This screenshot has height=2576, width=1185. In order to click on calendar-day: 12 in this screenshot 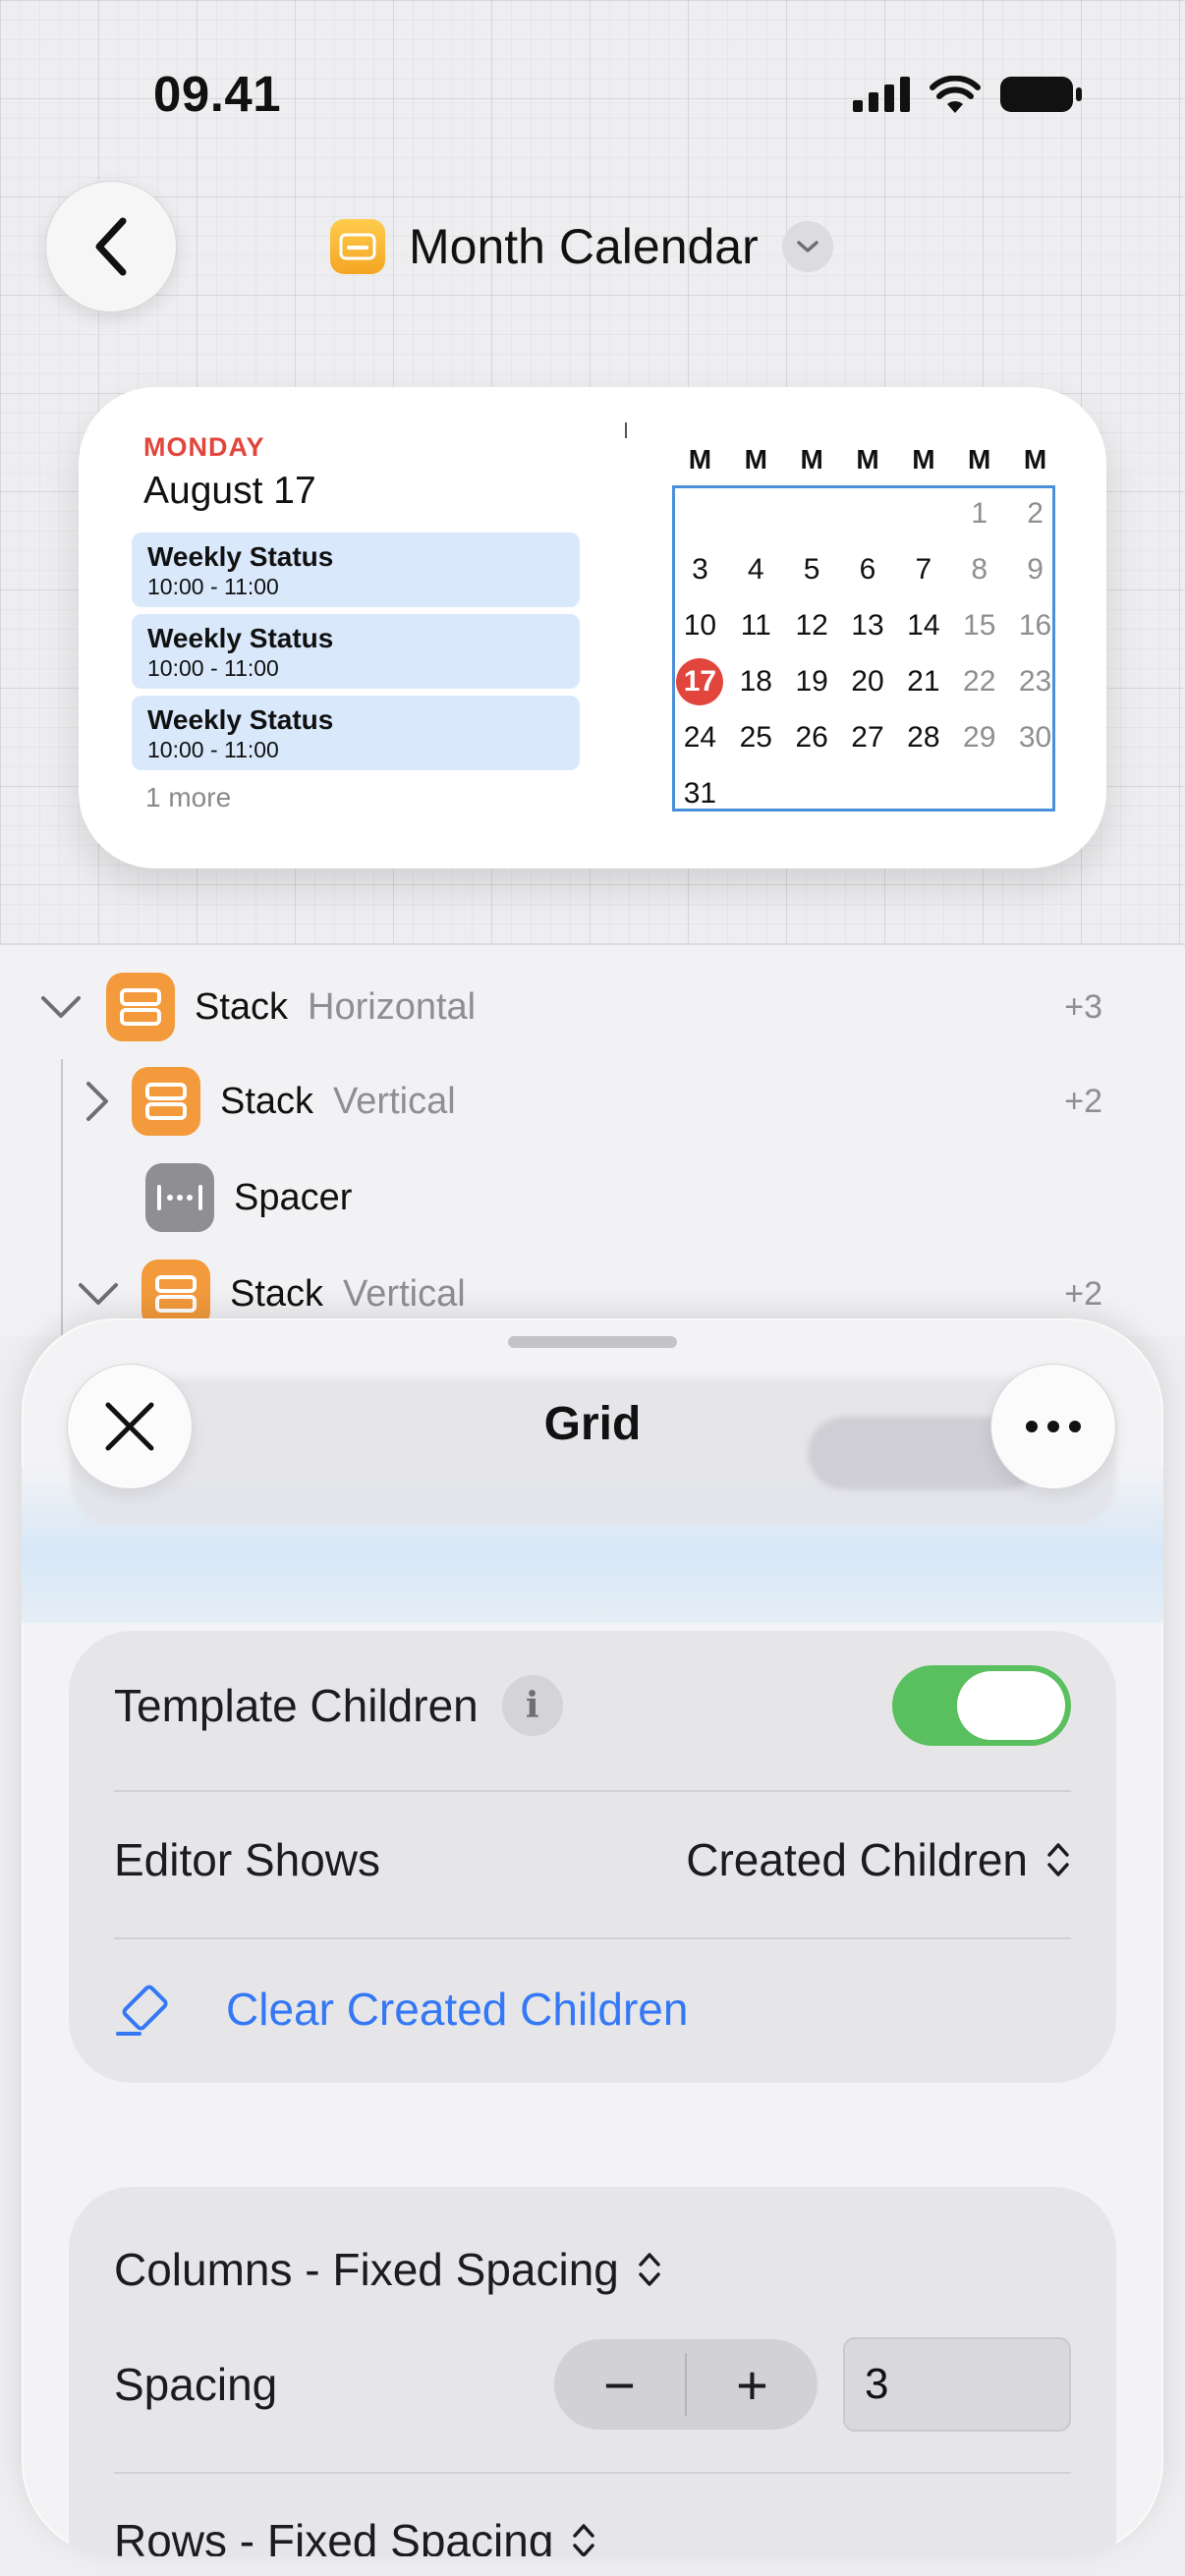, I will do `click(812, 625)`.